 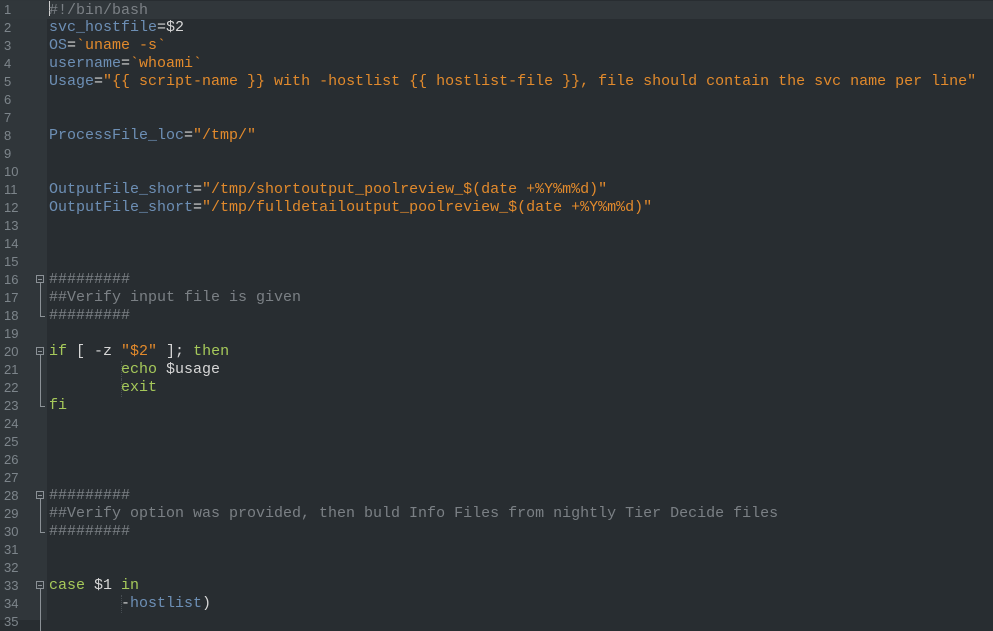 I want to click on code-line: 3 OS=`uname -s`, so click(x=496, y=46).